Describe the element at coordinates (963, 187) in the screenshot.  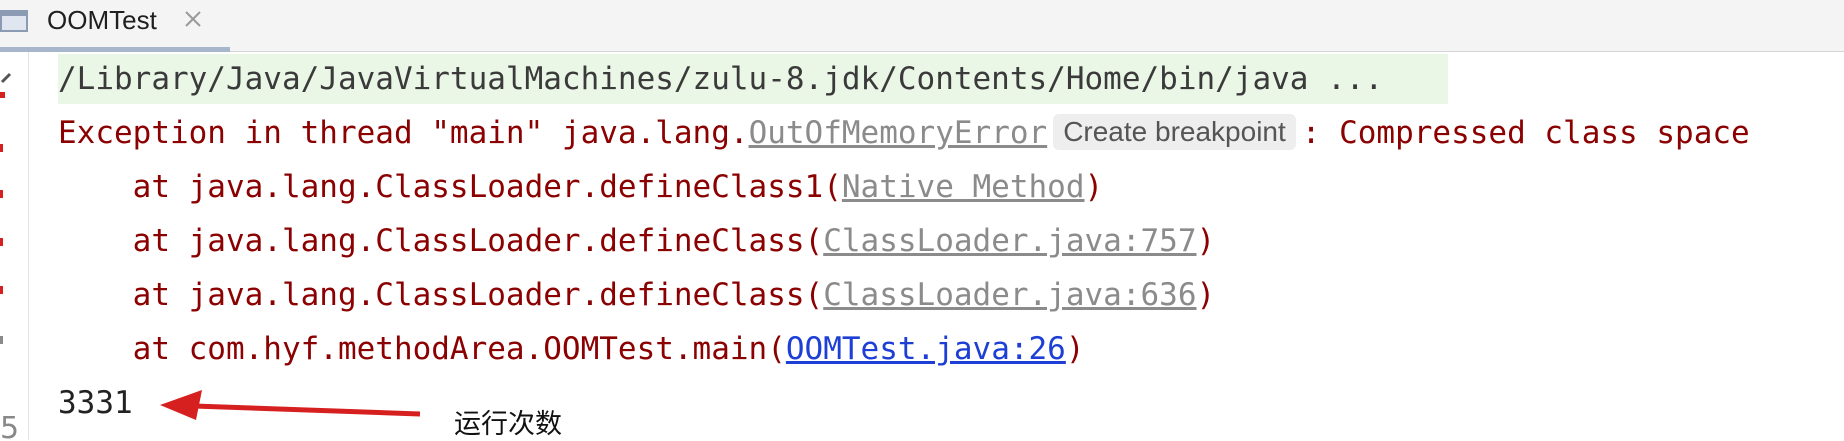
I see `native-method-link: Native Method` at that location.